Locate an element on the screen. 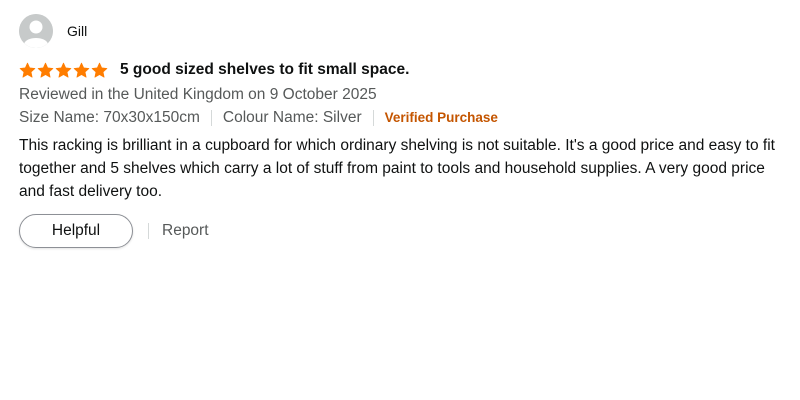 Image resolution: width=800 pixels, height=400 pixels. star-rating is located at coordinates (63, 70).